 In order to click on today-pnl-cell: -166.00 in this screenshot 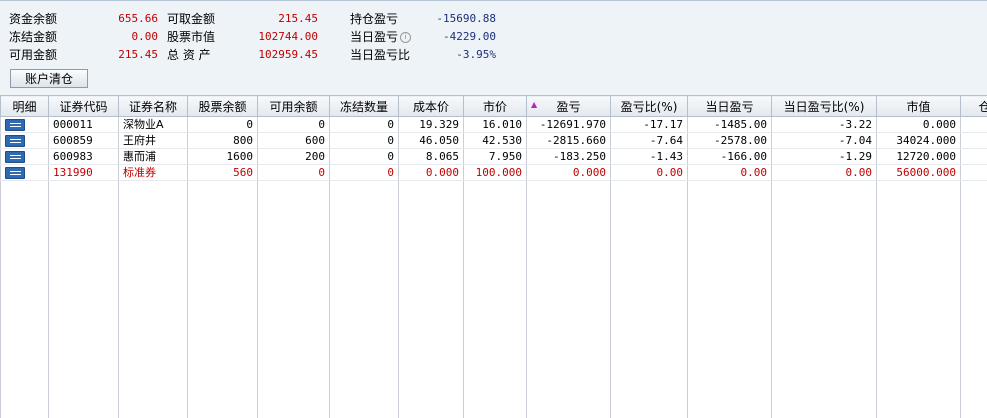, I will do `click(730, 157)`.